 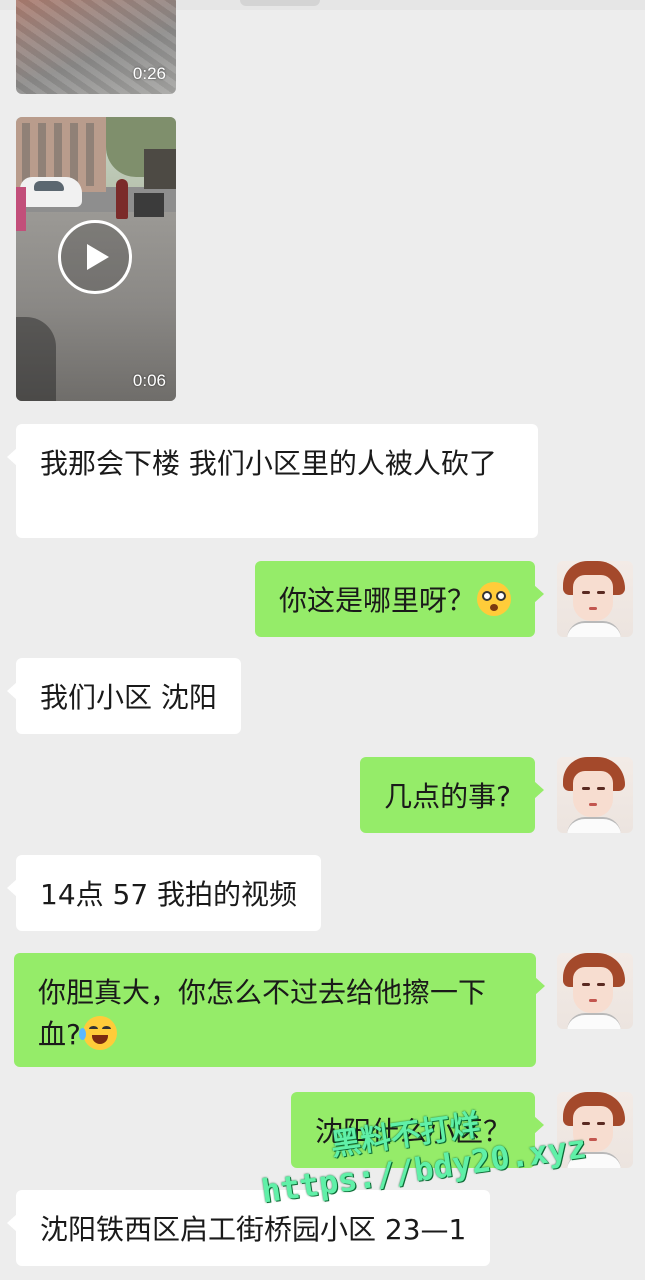 I want to click on message-text: 沈阳铁西区启工街桥园小区 23—1, so click(x=253, y=1229).